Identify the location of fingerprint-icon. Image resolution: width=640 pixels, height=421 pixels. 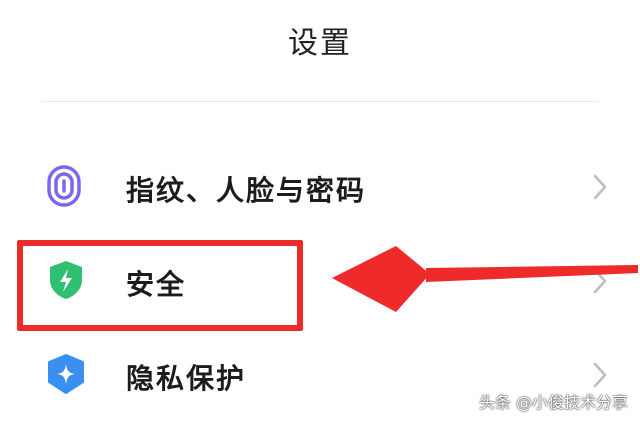
(66, 186).